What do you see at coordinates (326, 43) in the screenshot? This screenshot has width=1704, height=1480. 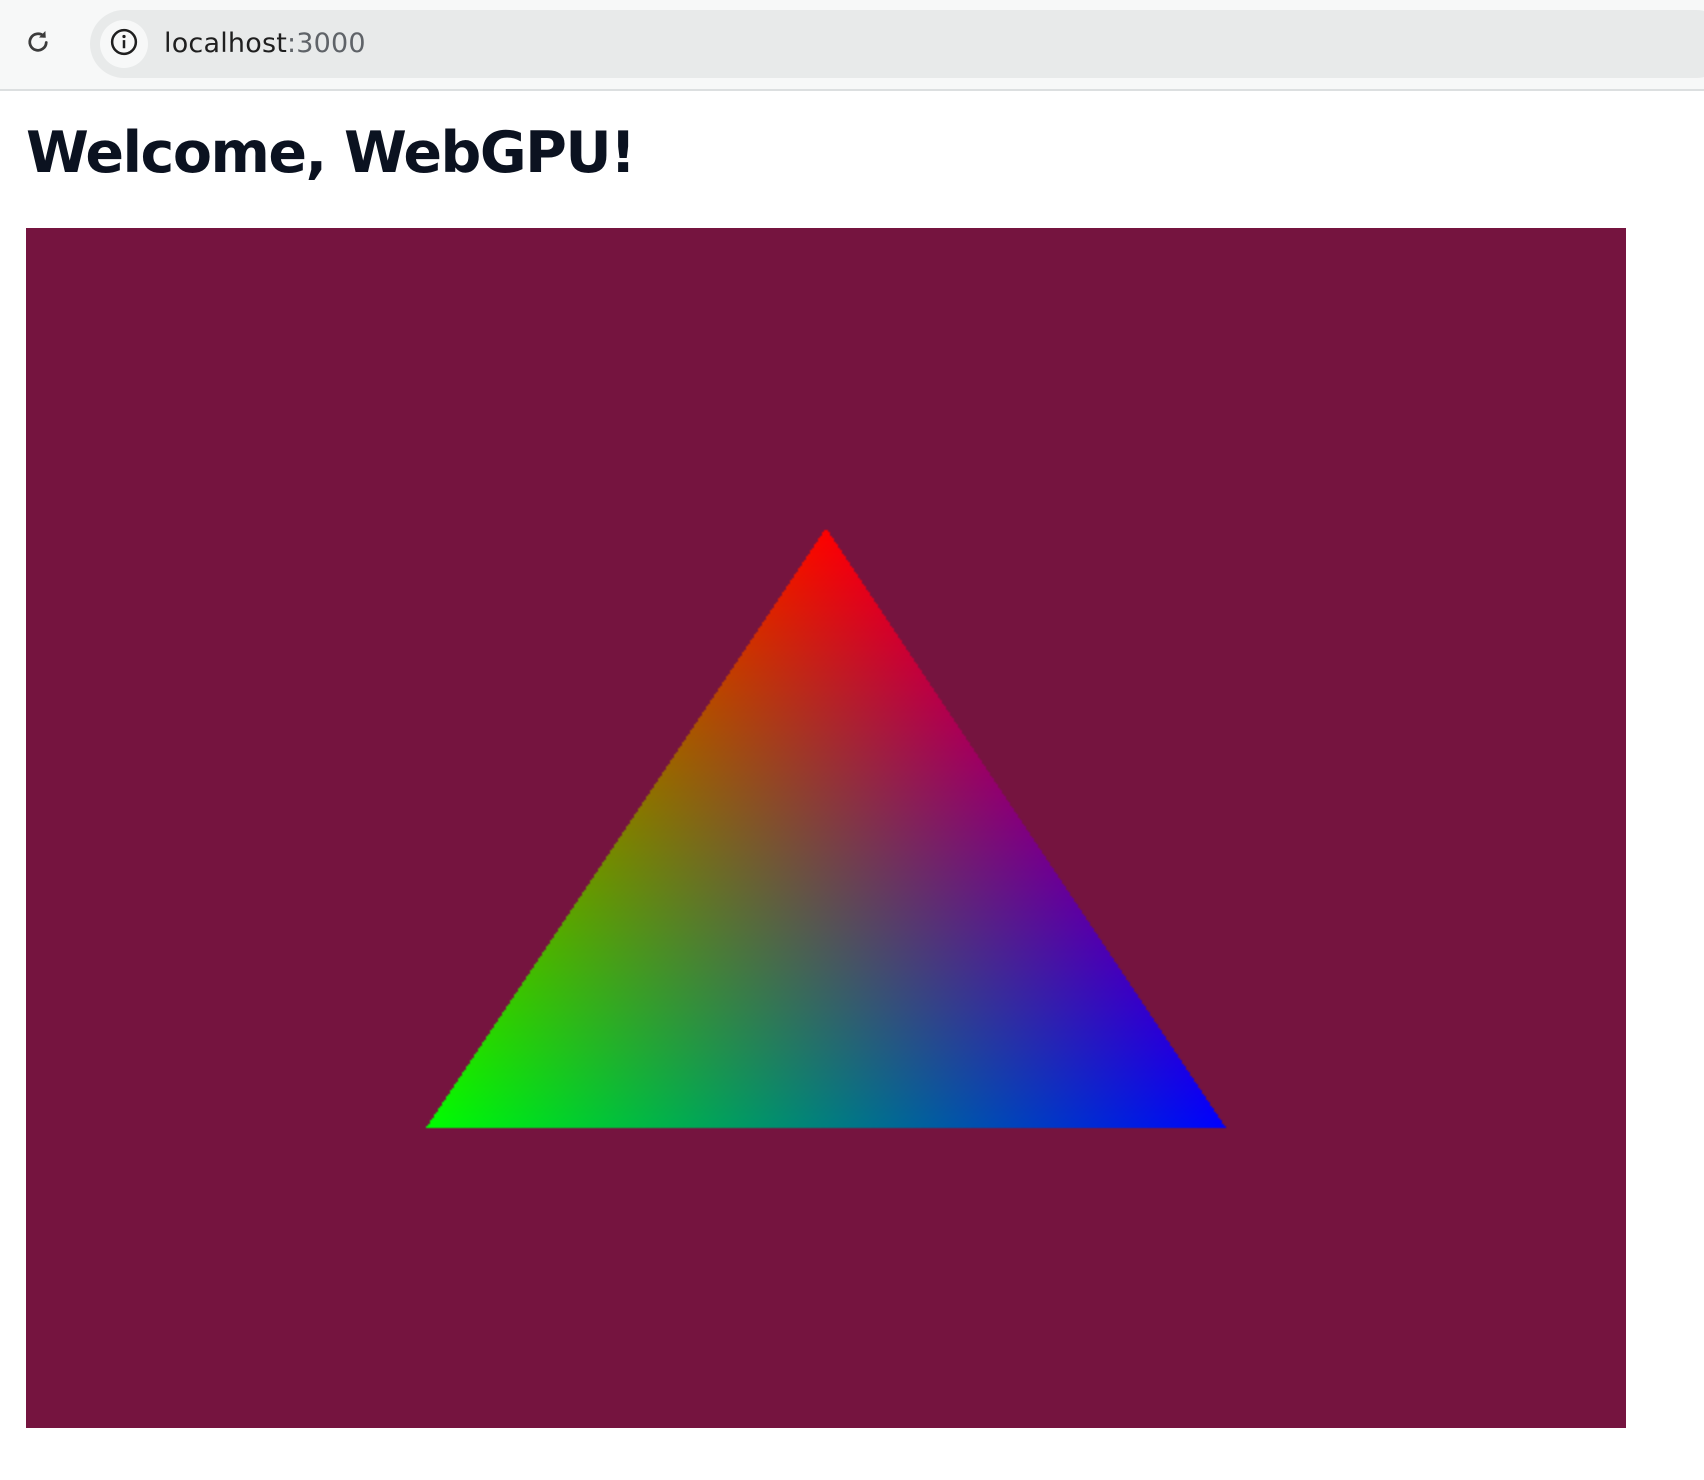 I see `url-port: :3000` at bounding box center [326, 43].